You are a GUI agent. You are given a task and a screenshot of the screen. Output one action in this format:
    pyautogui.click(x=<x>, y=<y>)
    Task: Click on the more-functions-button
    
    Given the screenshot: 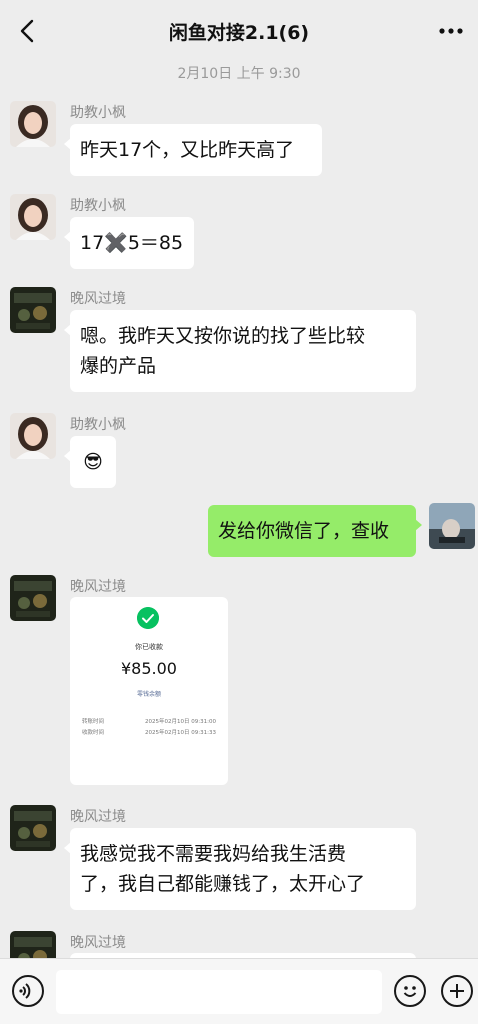 What is the action you would take?
    pyautogui.click(x=457, y=991)
    